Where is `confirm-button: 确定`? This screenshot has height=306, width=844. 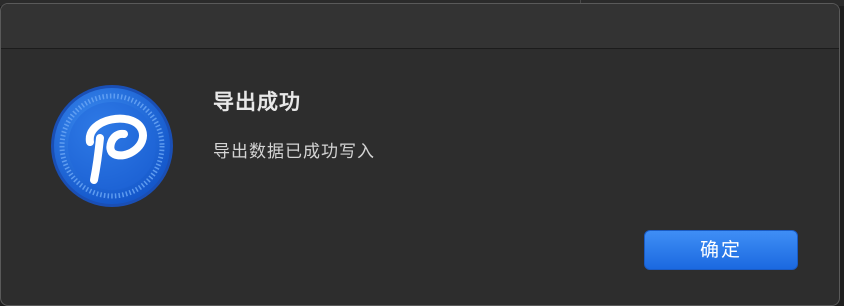 confirm-button: 确定 is located at coordinates (721, 250).